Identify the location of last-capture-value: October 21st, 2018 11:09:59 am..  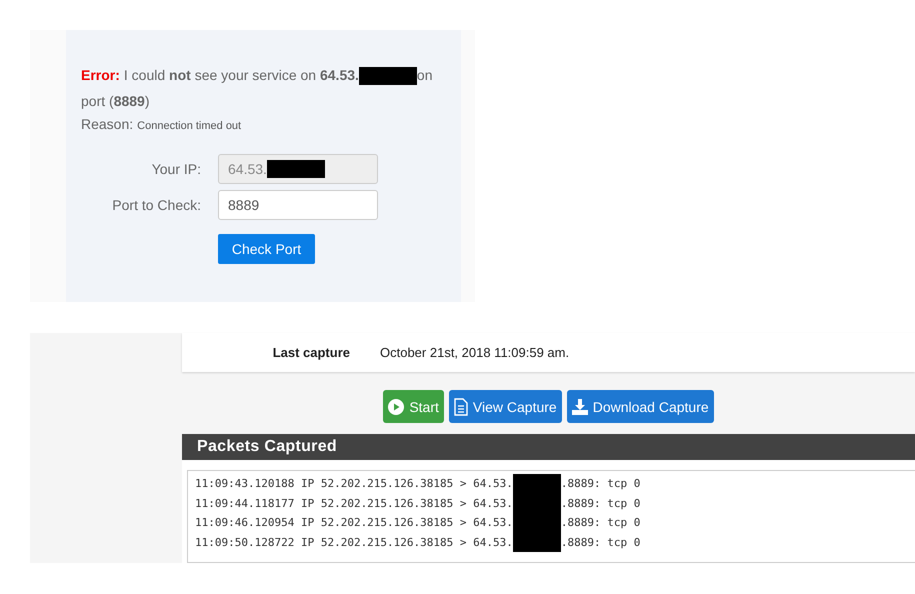
(475, 352).